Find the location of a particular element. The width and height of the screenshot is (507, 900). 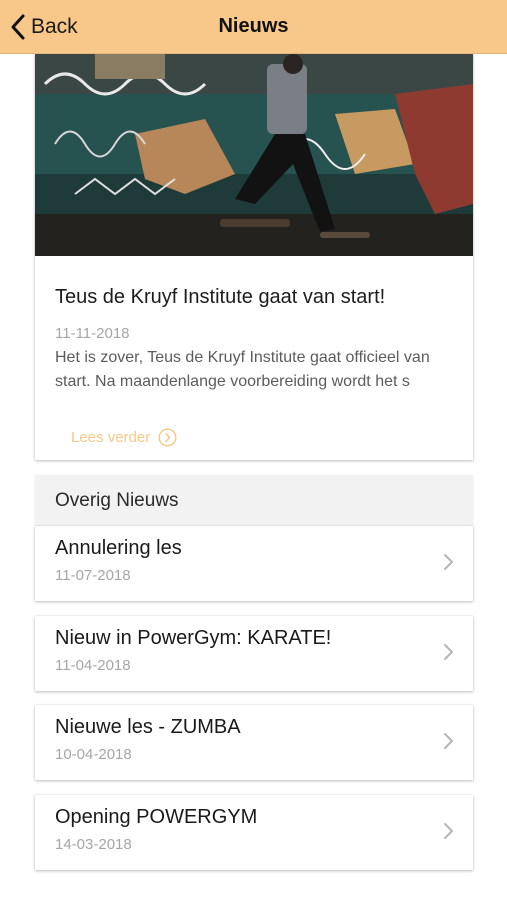

section-label: Overig Nieuws is located at coordinates (117, 500).